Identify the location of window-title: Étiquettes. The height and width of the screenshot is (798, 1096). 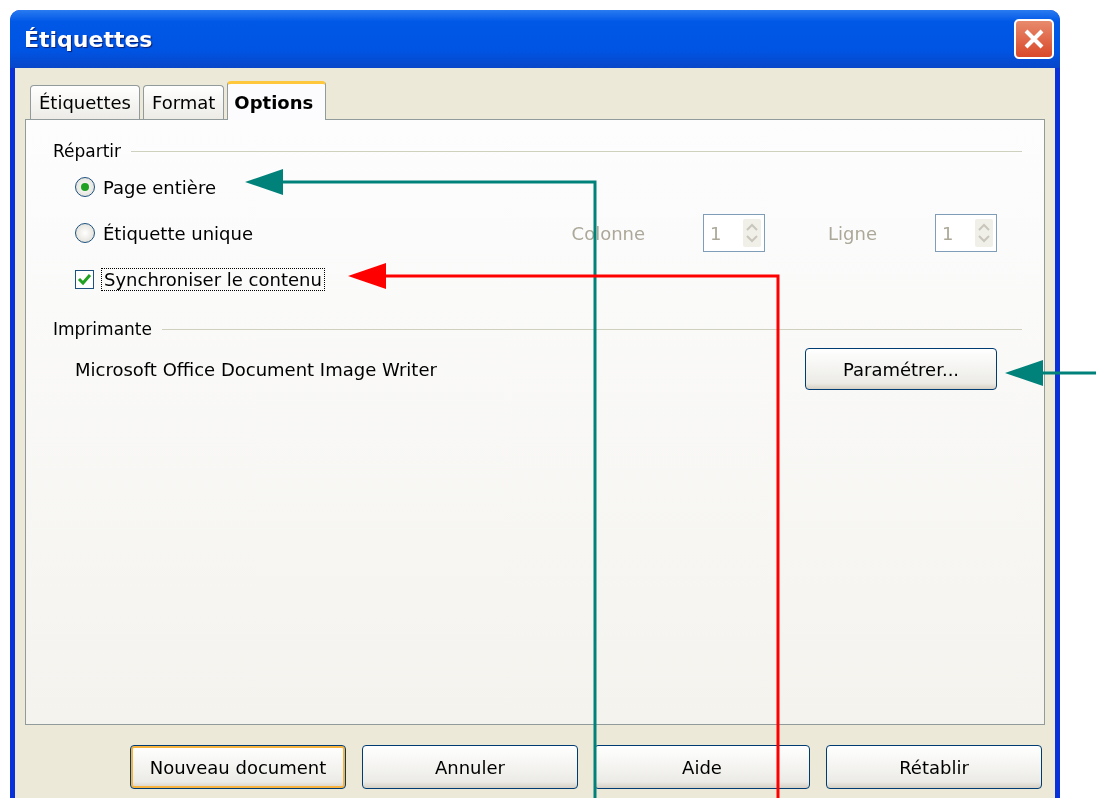
(88, 39).